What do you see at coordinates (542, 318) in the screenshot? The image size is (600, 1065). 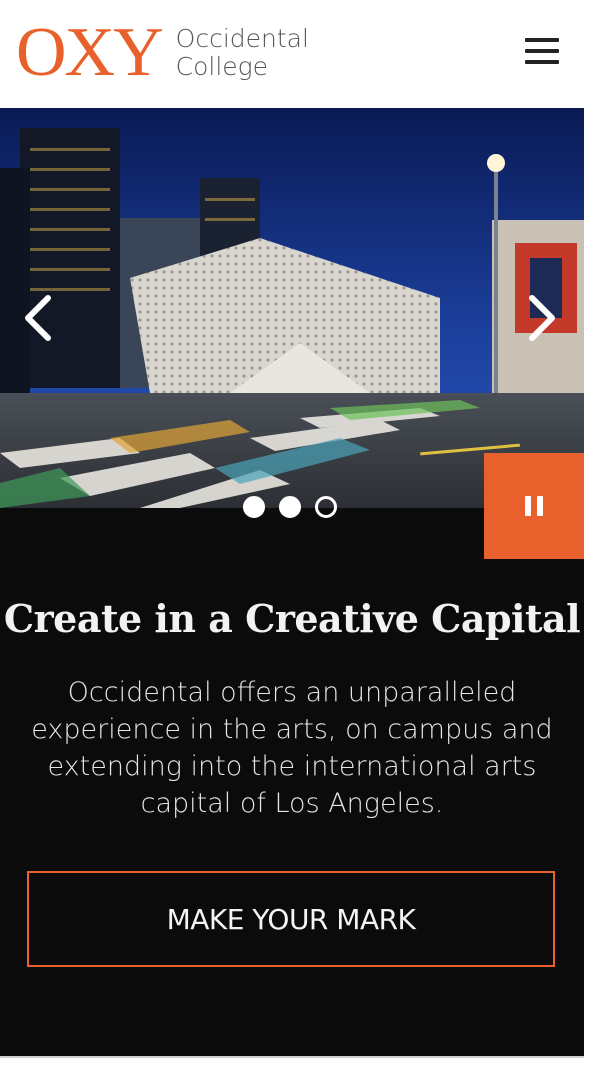 I see `chevron-right-icon` at bounding box center [542, 318].